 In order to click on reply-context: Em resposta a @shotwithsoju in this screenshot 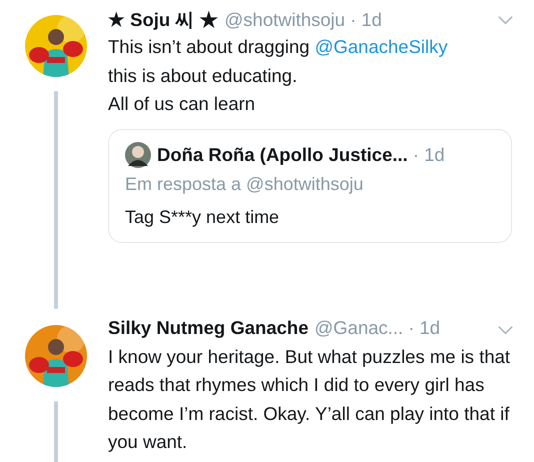, I will do `click(244, 184)`.